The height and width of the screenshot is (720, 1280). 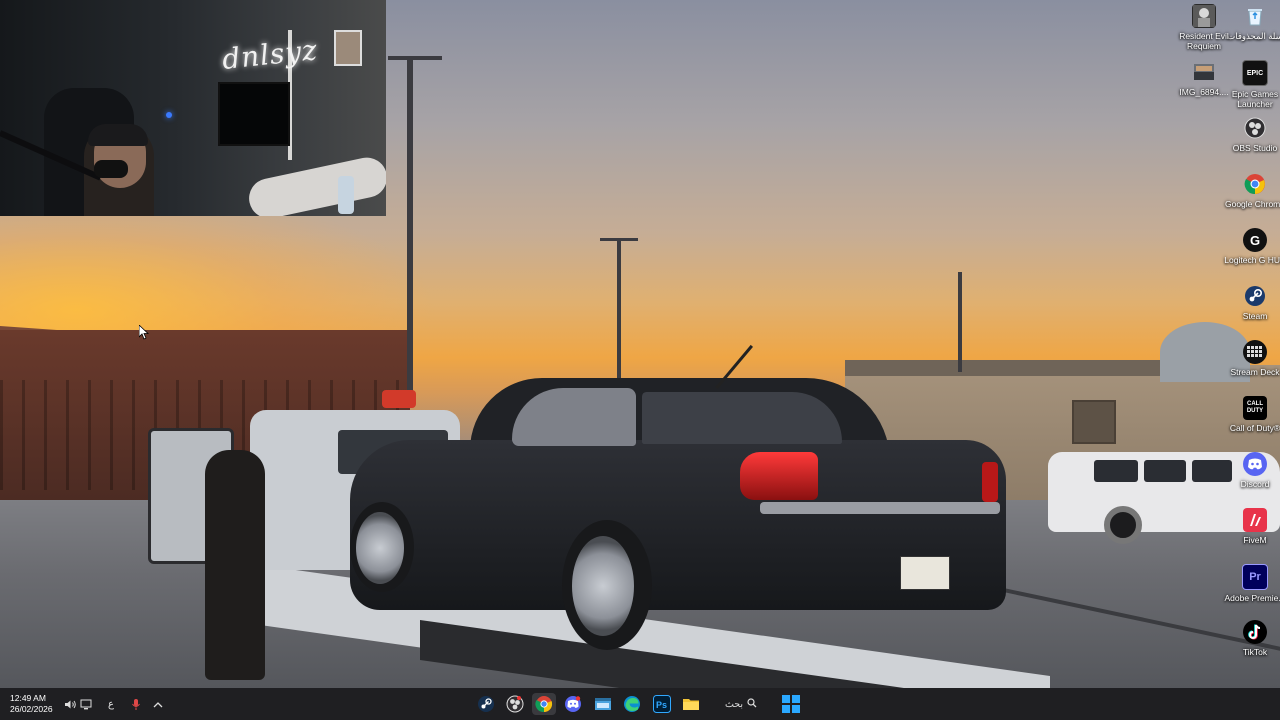 I want to click on call-of-duty-icon: CALL DUTY, so click(x=1255, y=408).